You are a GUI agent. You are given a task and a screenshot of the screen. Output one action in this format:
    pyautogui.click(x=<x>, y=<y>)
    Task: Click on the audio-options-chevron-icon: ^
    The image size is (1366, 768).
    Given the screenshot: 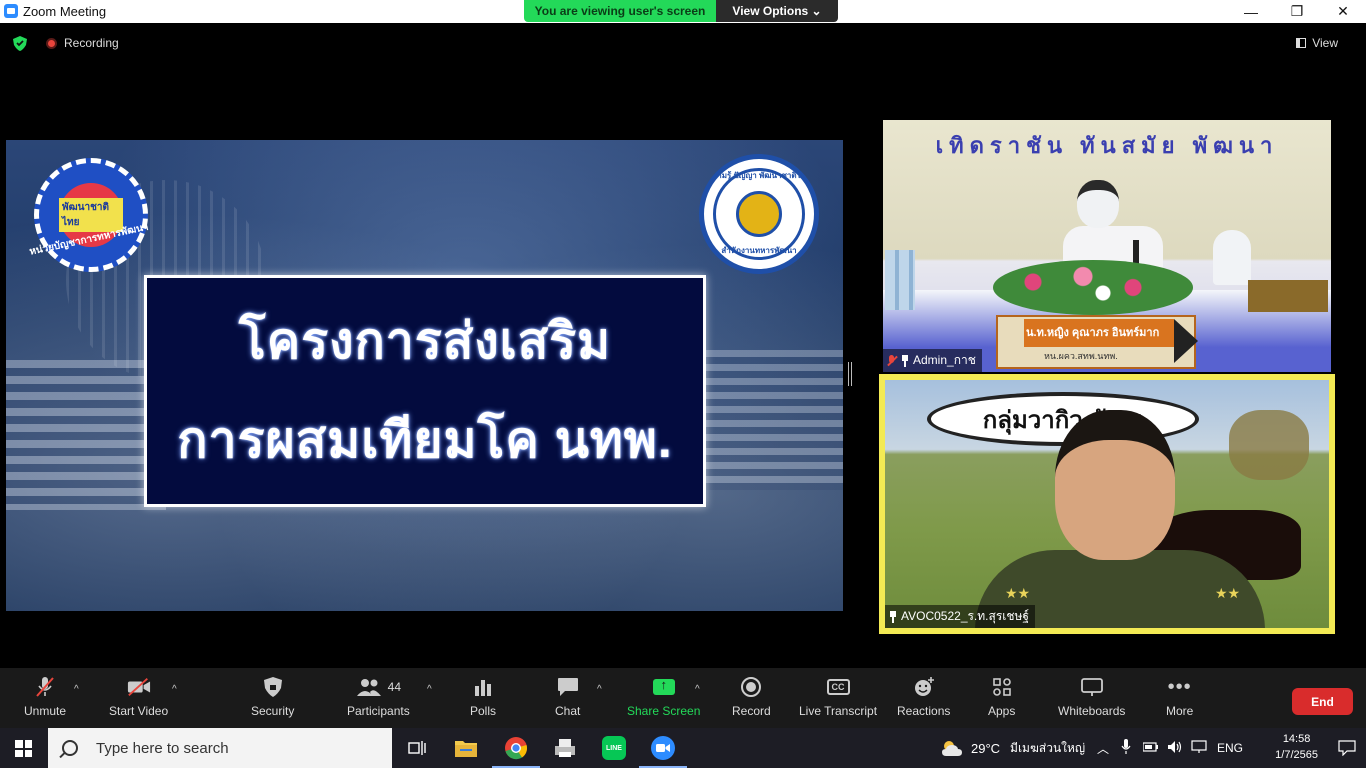 What is the action you would take?
    pyautogui.click(x=76, y=689)
    